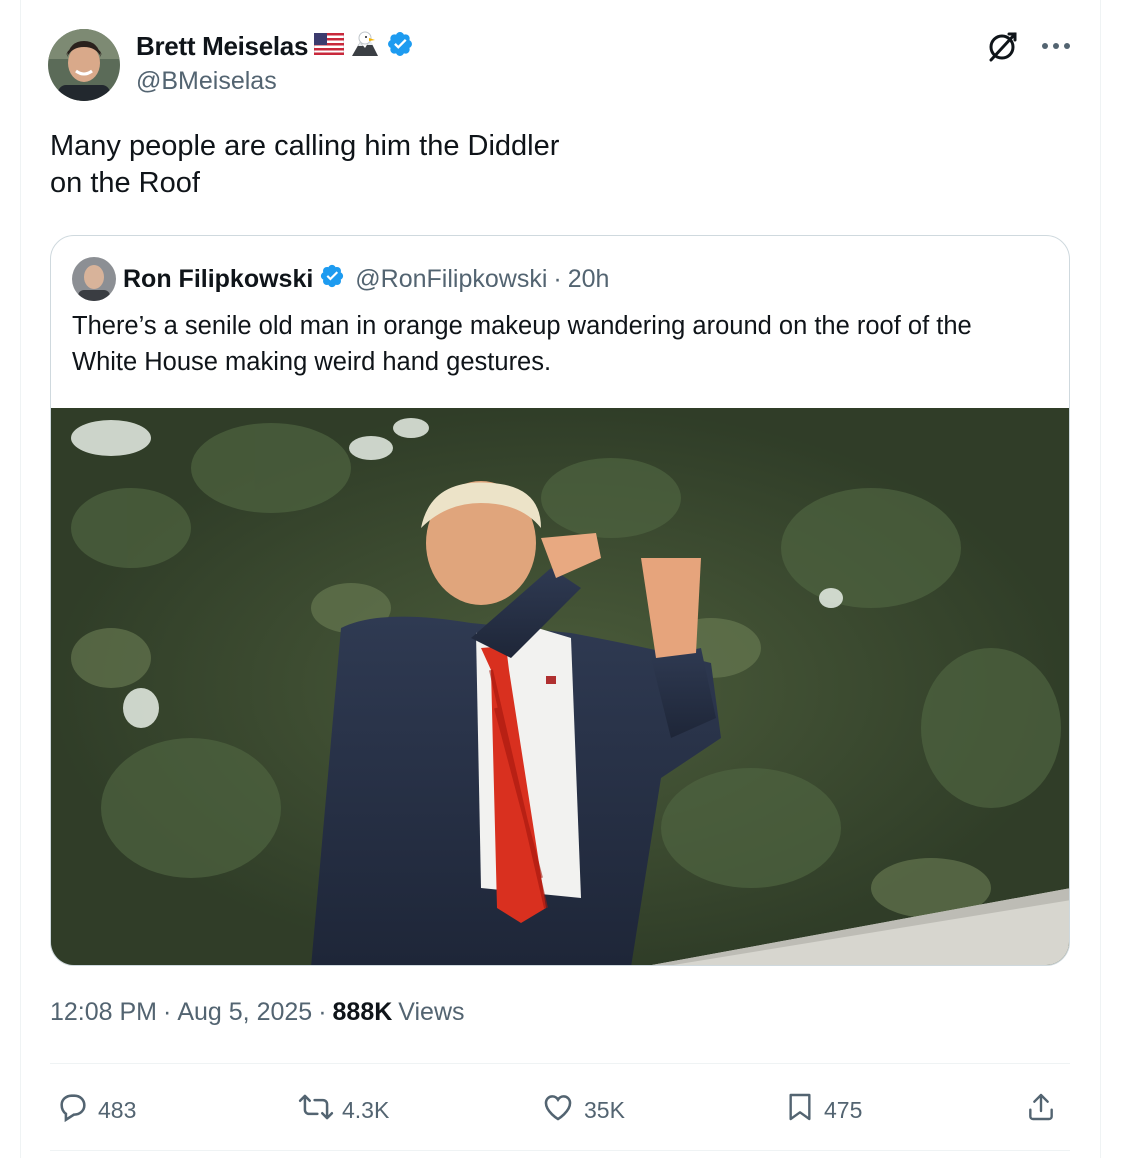  What do you see at coordinates (329, 46) in the screenshot?
I see `us-flag-icon` at bounding box center [329, 46].